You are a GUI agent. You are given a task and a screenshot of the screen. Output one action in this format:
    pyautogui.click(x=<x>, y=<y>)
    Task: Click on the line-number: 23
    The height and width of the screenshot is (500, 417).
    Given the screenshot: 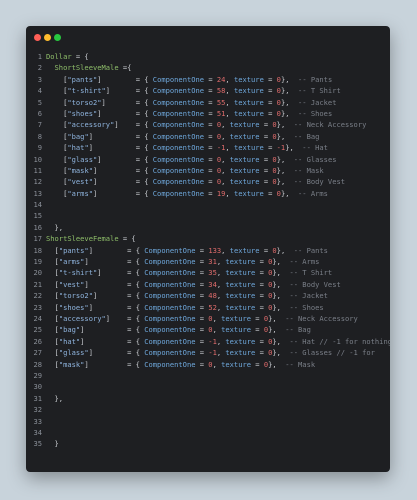 What is the action you would take?
    pyautogui.click(x=37, y=307)
    